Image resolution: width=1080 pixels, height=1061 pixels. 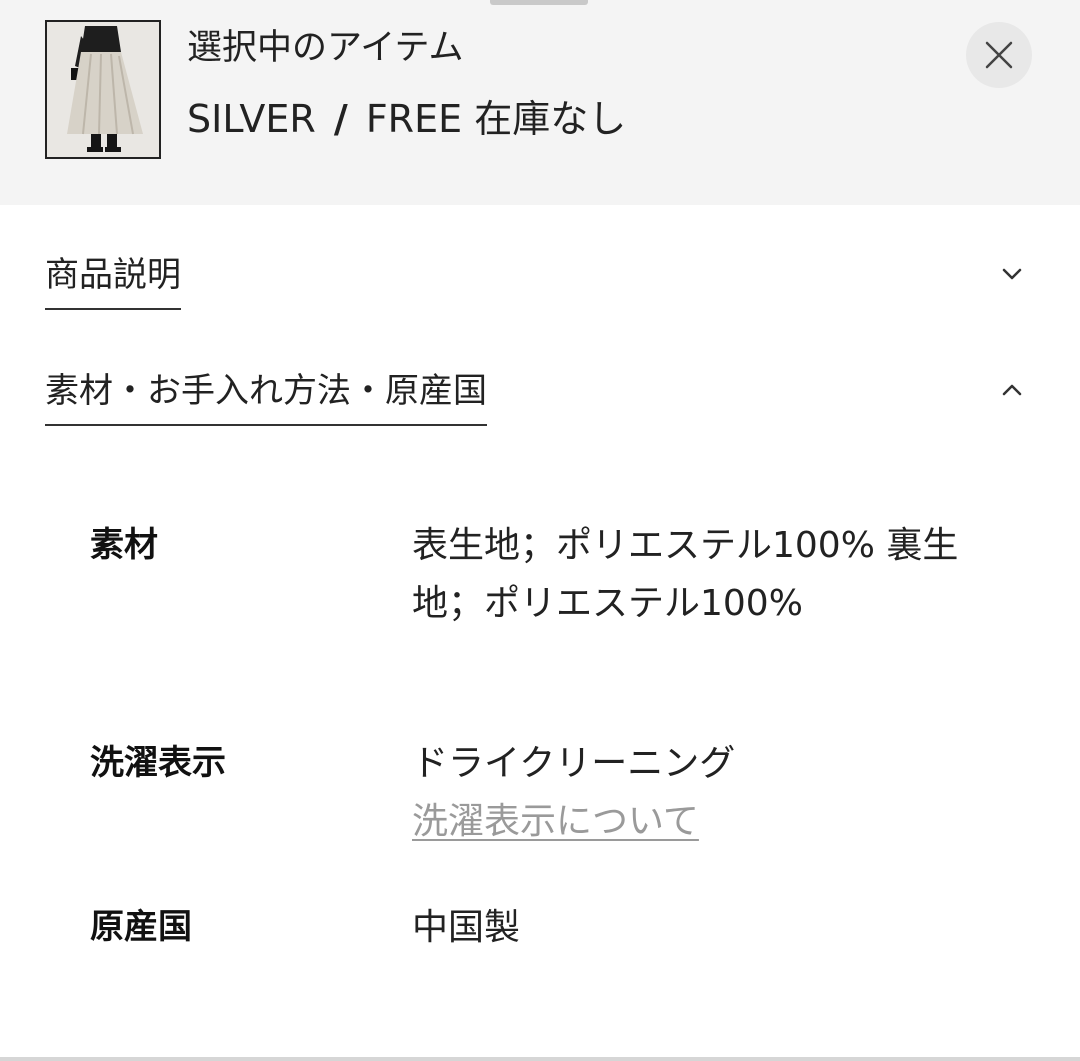 I want to click on selected-item-variant: SILVER / FREE 在庫なし, so click(x=406, y=119).